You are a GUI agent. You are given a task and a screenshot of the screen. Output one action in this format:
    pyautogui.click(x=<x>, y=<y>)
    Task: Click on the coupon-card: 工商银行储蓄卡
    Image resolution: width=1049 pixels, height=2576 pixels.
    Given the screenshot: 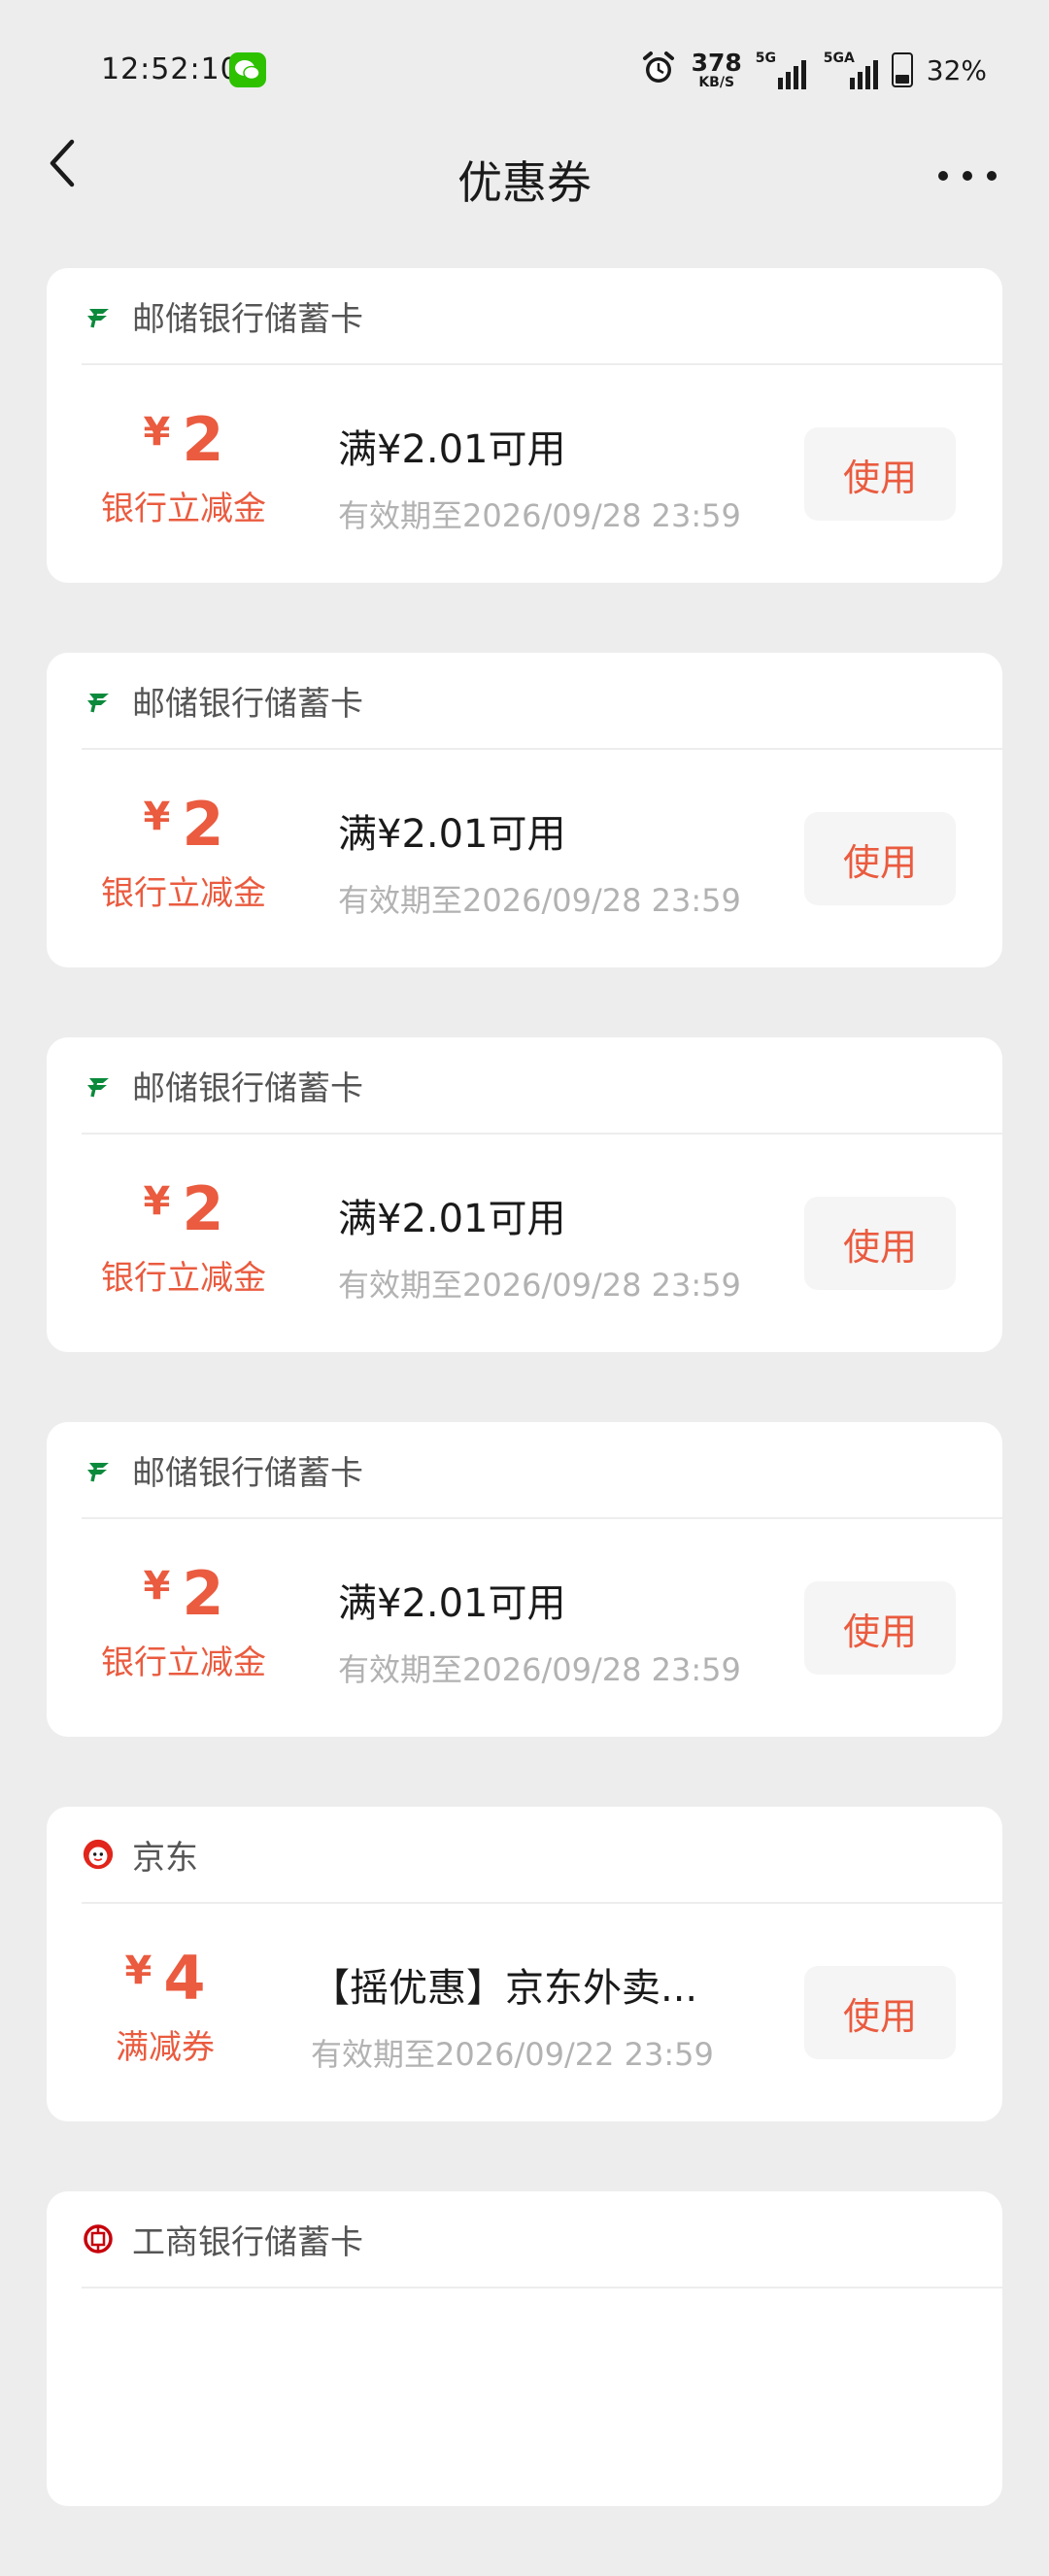 What is the action you would take?
    pyautogui.click(x=524, y=2348)
    